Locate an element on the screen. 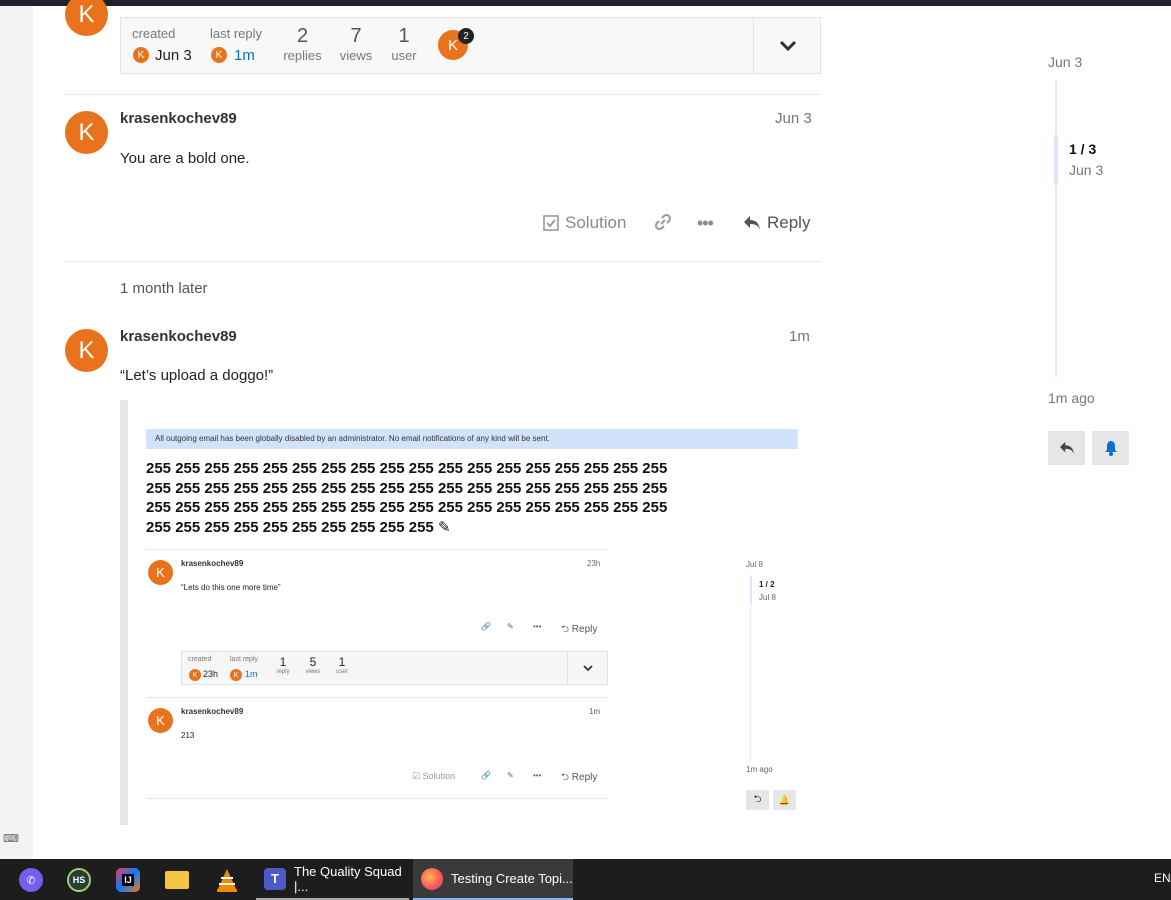  map-expand is located at coordinates (587, 668).